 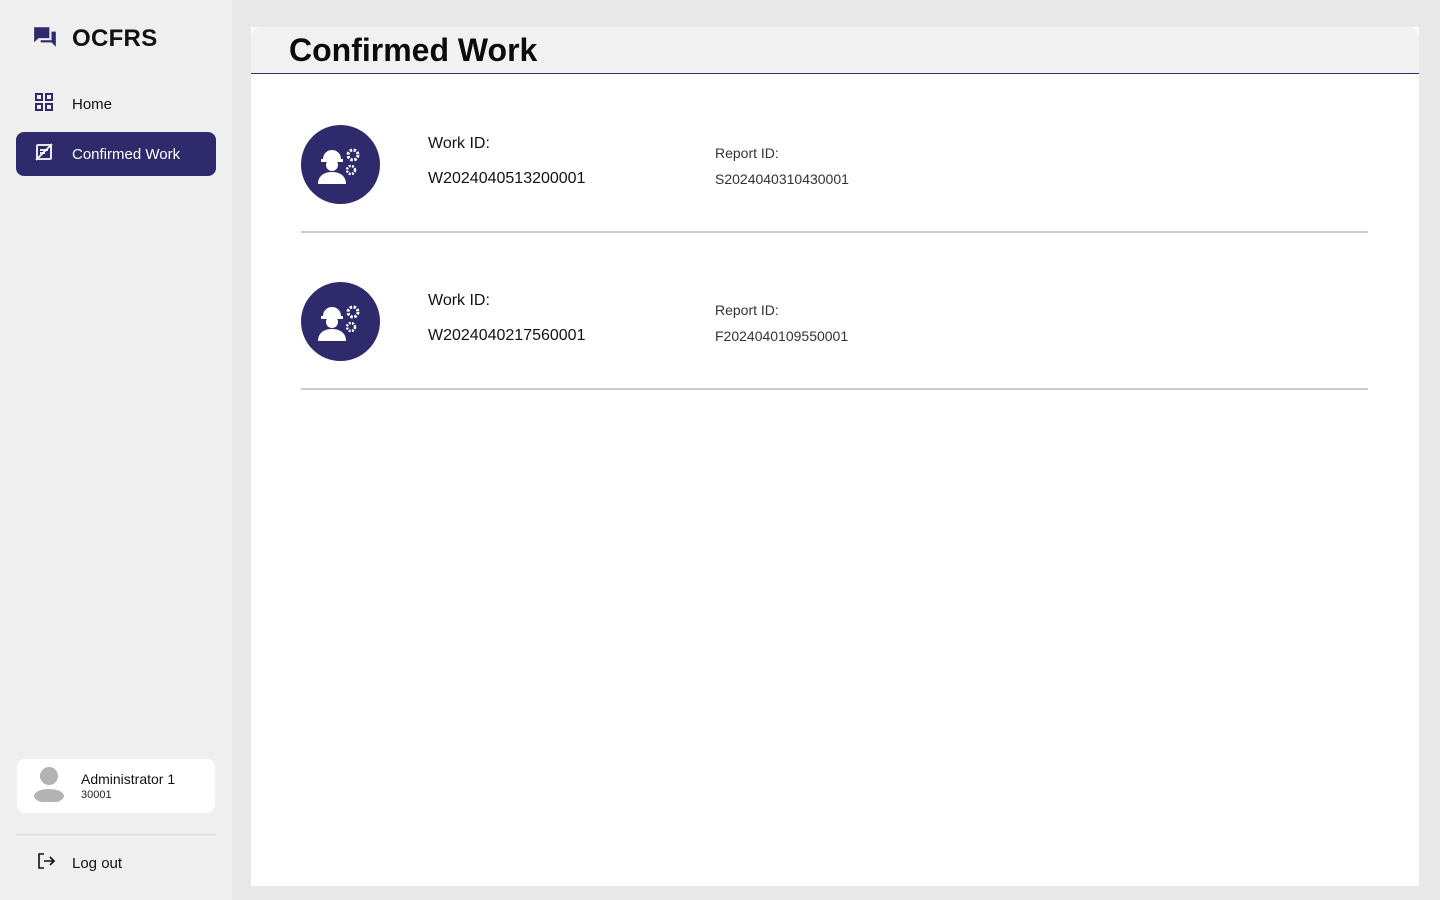 I want to click on user-name: Administrator 1, so click(x=128, y=779).